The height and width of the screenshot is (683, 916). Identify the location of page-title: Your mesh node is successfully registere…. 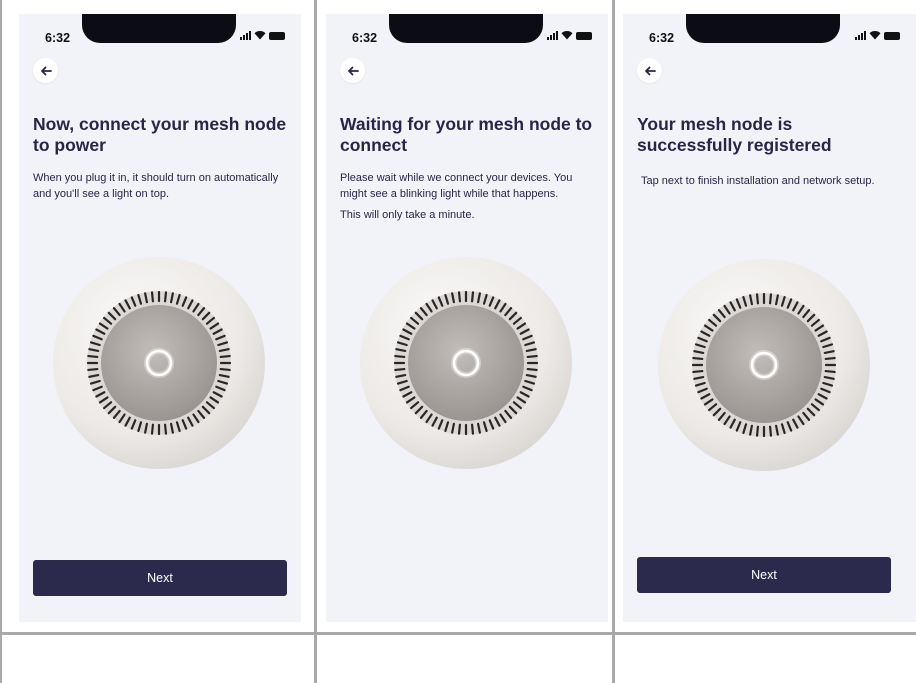
(734, 134).